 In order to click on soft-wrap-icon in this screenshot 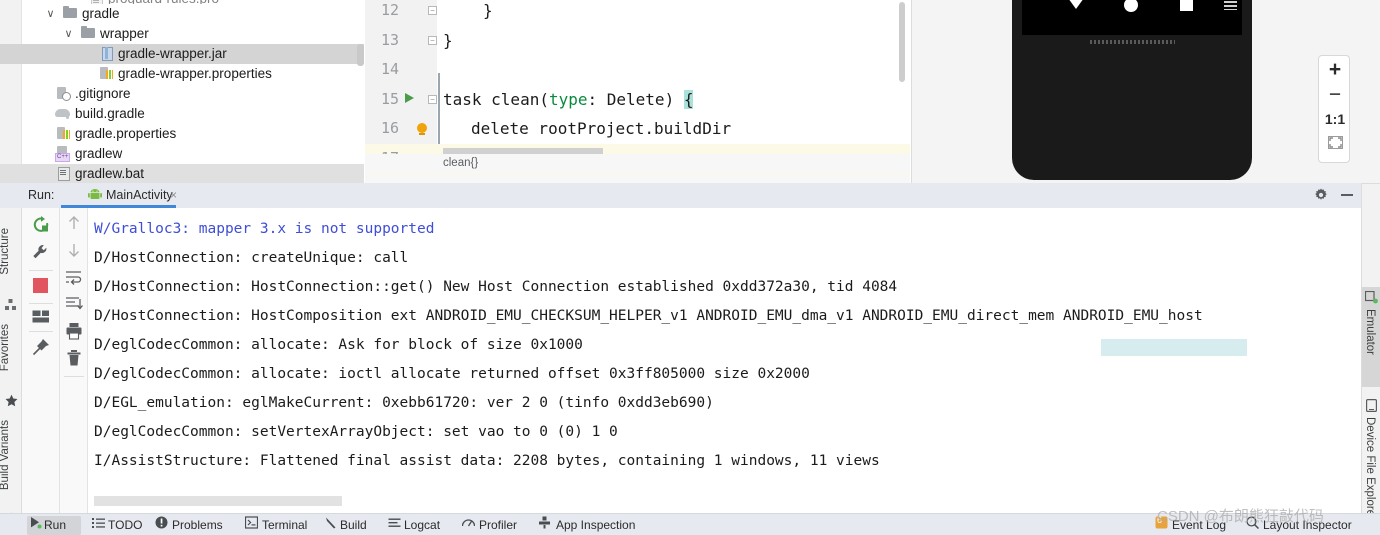, I will do `click(74, 277)`.